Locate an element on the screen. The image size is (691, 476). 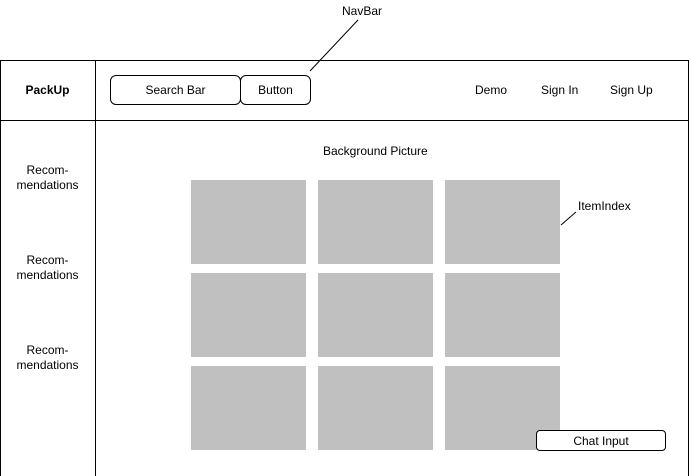
nav-link-sign-up: Sign Up is located at coordinates (631, 90).